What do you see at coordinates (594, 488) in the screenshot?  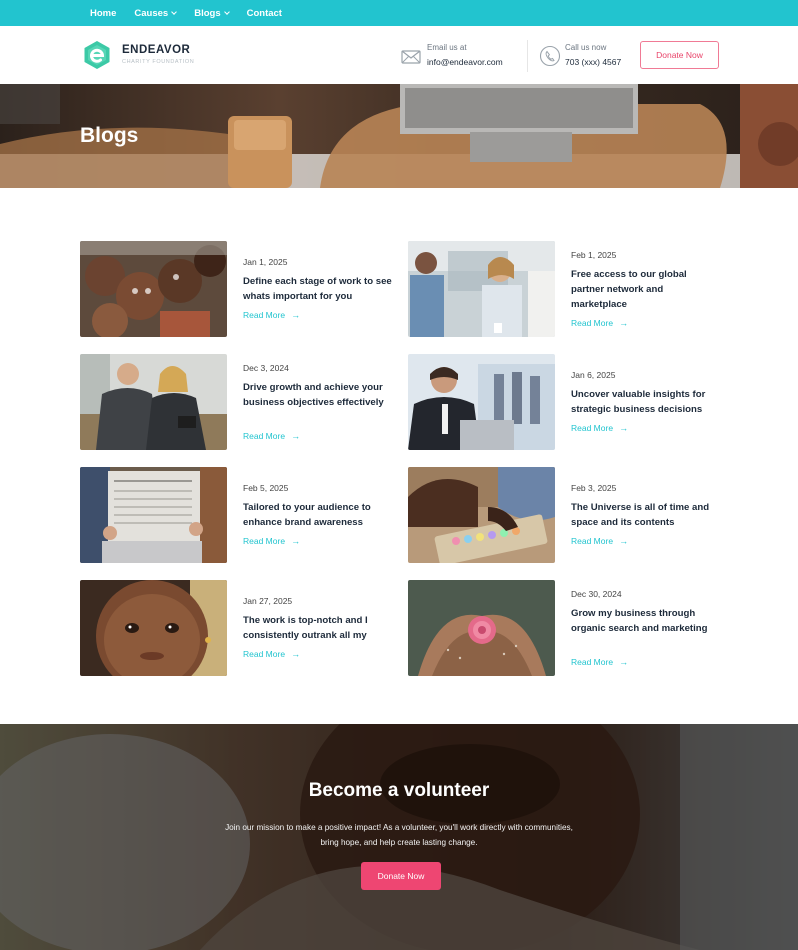 I see `blog-date: Feb 3, 2025` at bounding box center [594, 488].